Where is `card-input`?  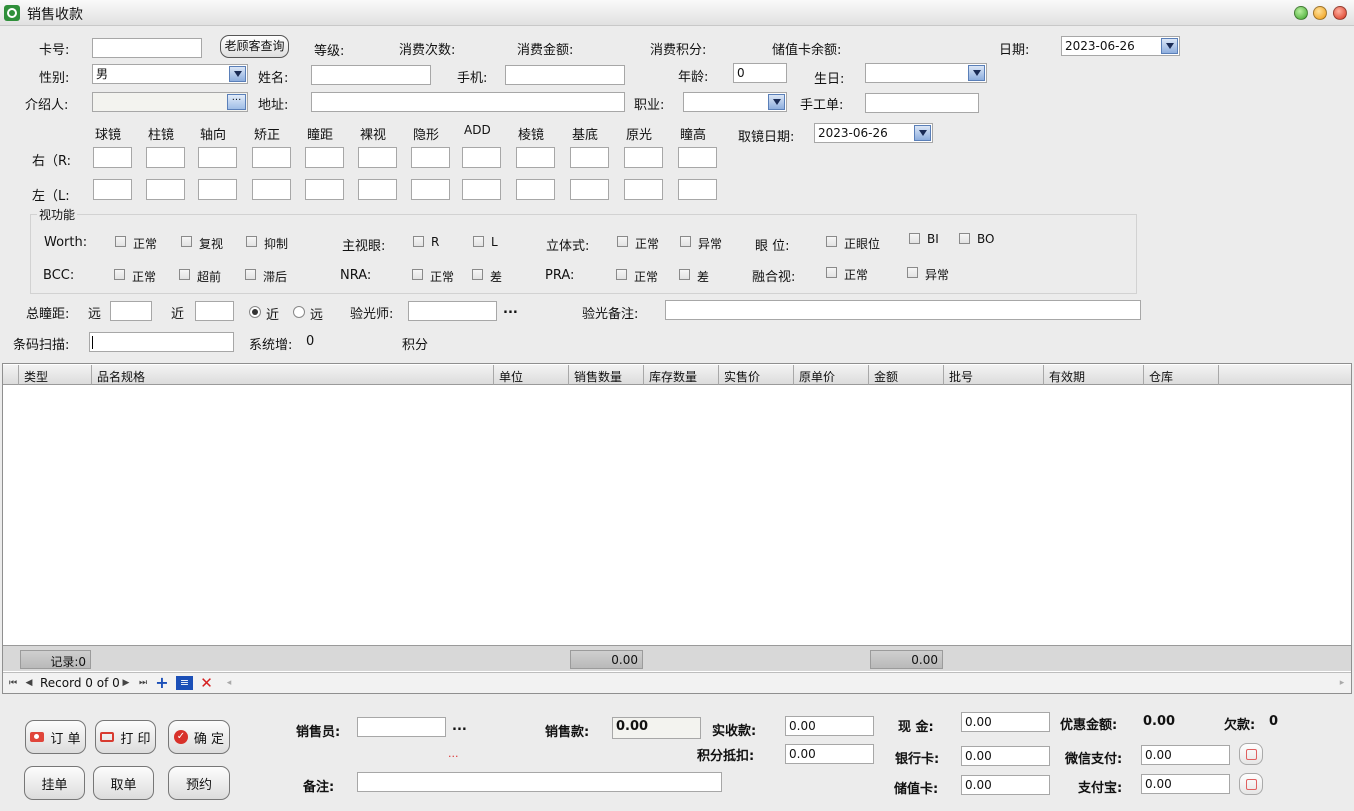 card-input is located at coordinates (147, 48).